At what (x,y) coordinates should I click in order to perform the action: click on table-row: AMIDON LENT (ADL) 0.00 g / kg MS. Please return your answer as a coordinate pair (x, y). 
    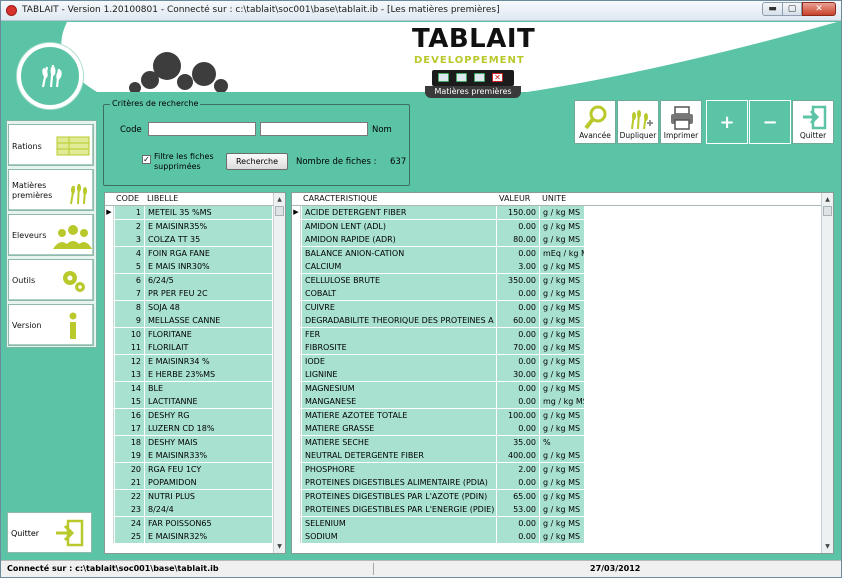
    Looking at the image, I should click on (562, 226).